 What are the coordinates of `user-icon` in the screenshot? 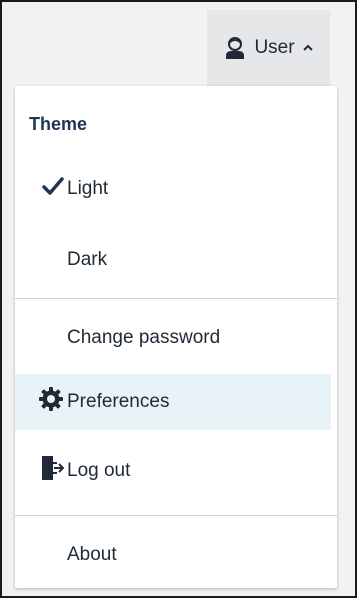 It's located at (235, 48).